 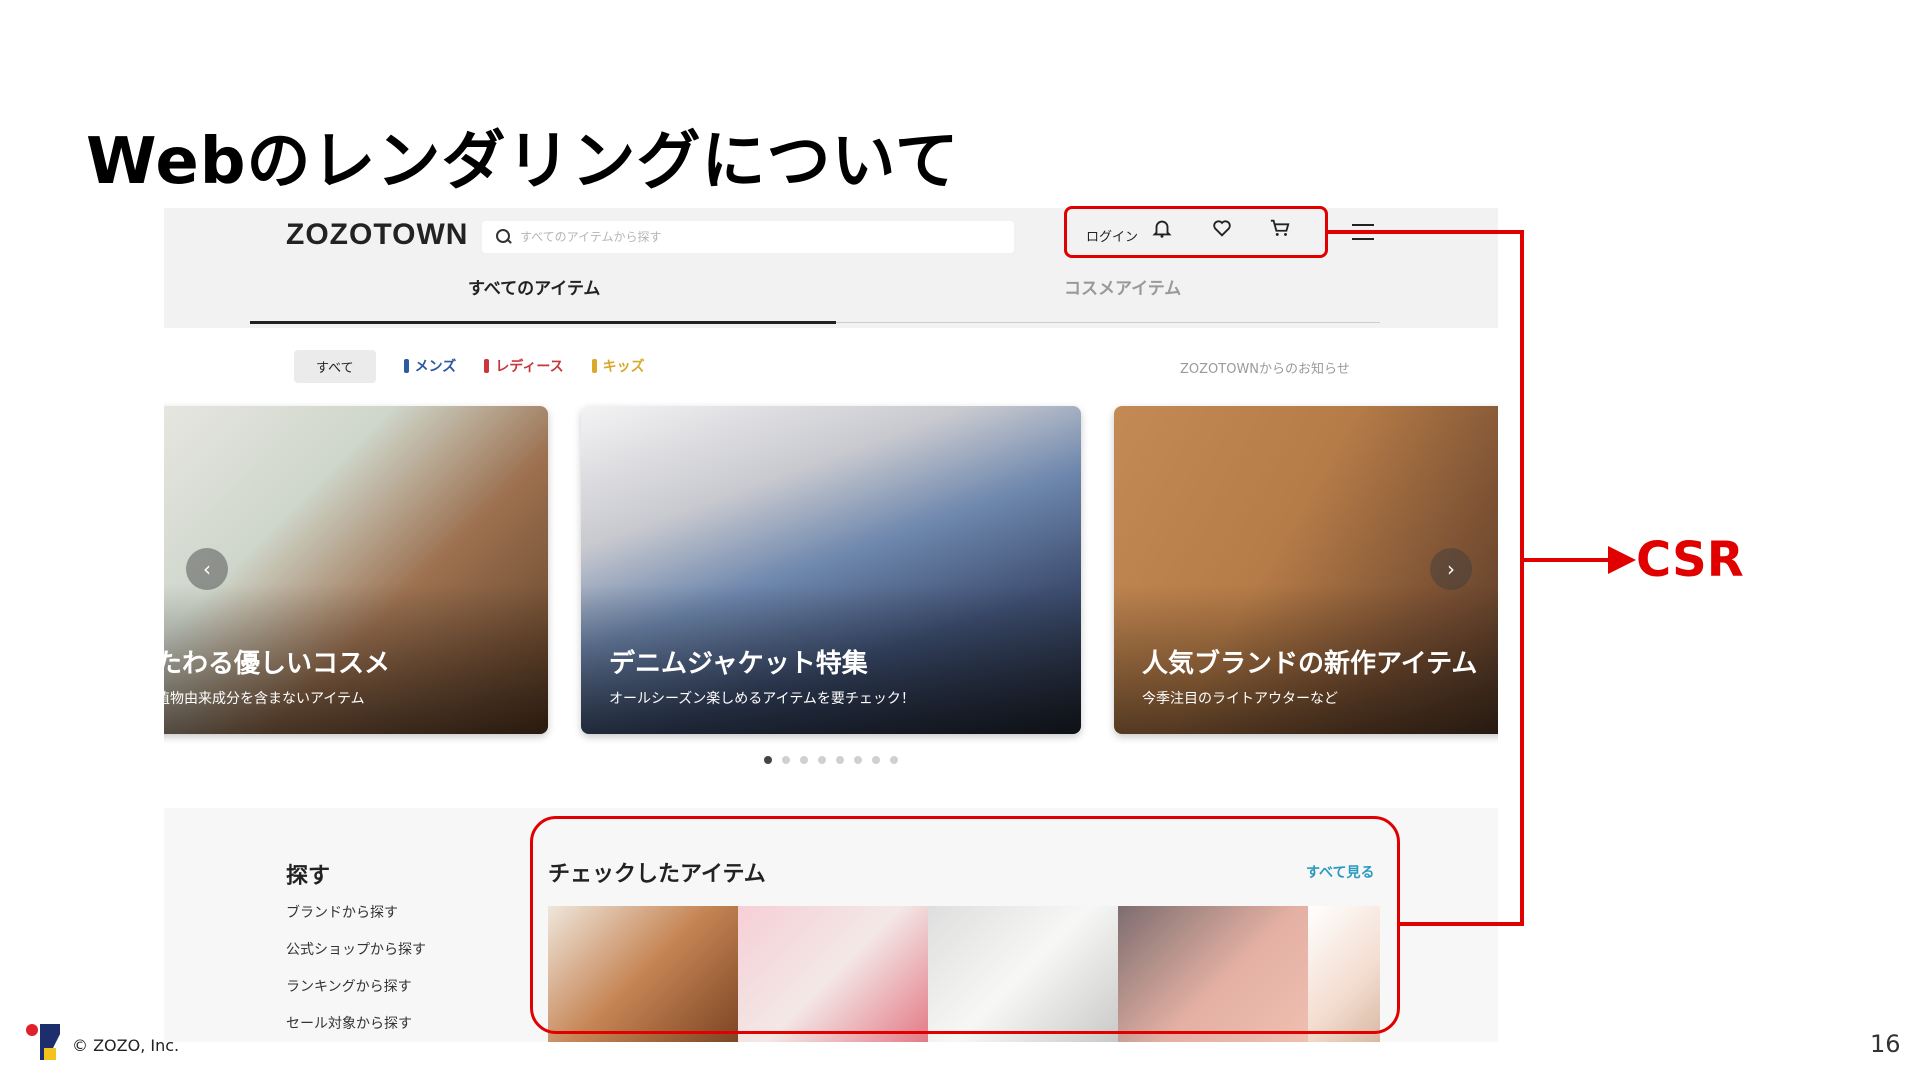 I want to click on tab-all-items: すべてのアイテム, so click(x=534, y=286).